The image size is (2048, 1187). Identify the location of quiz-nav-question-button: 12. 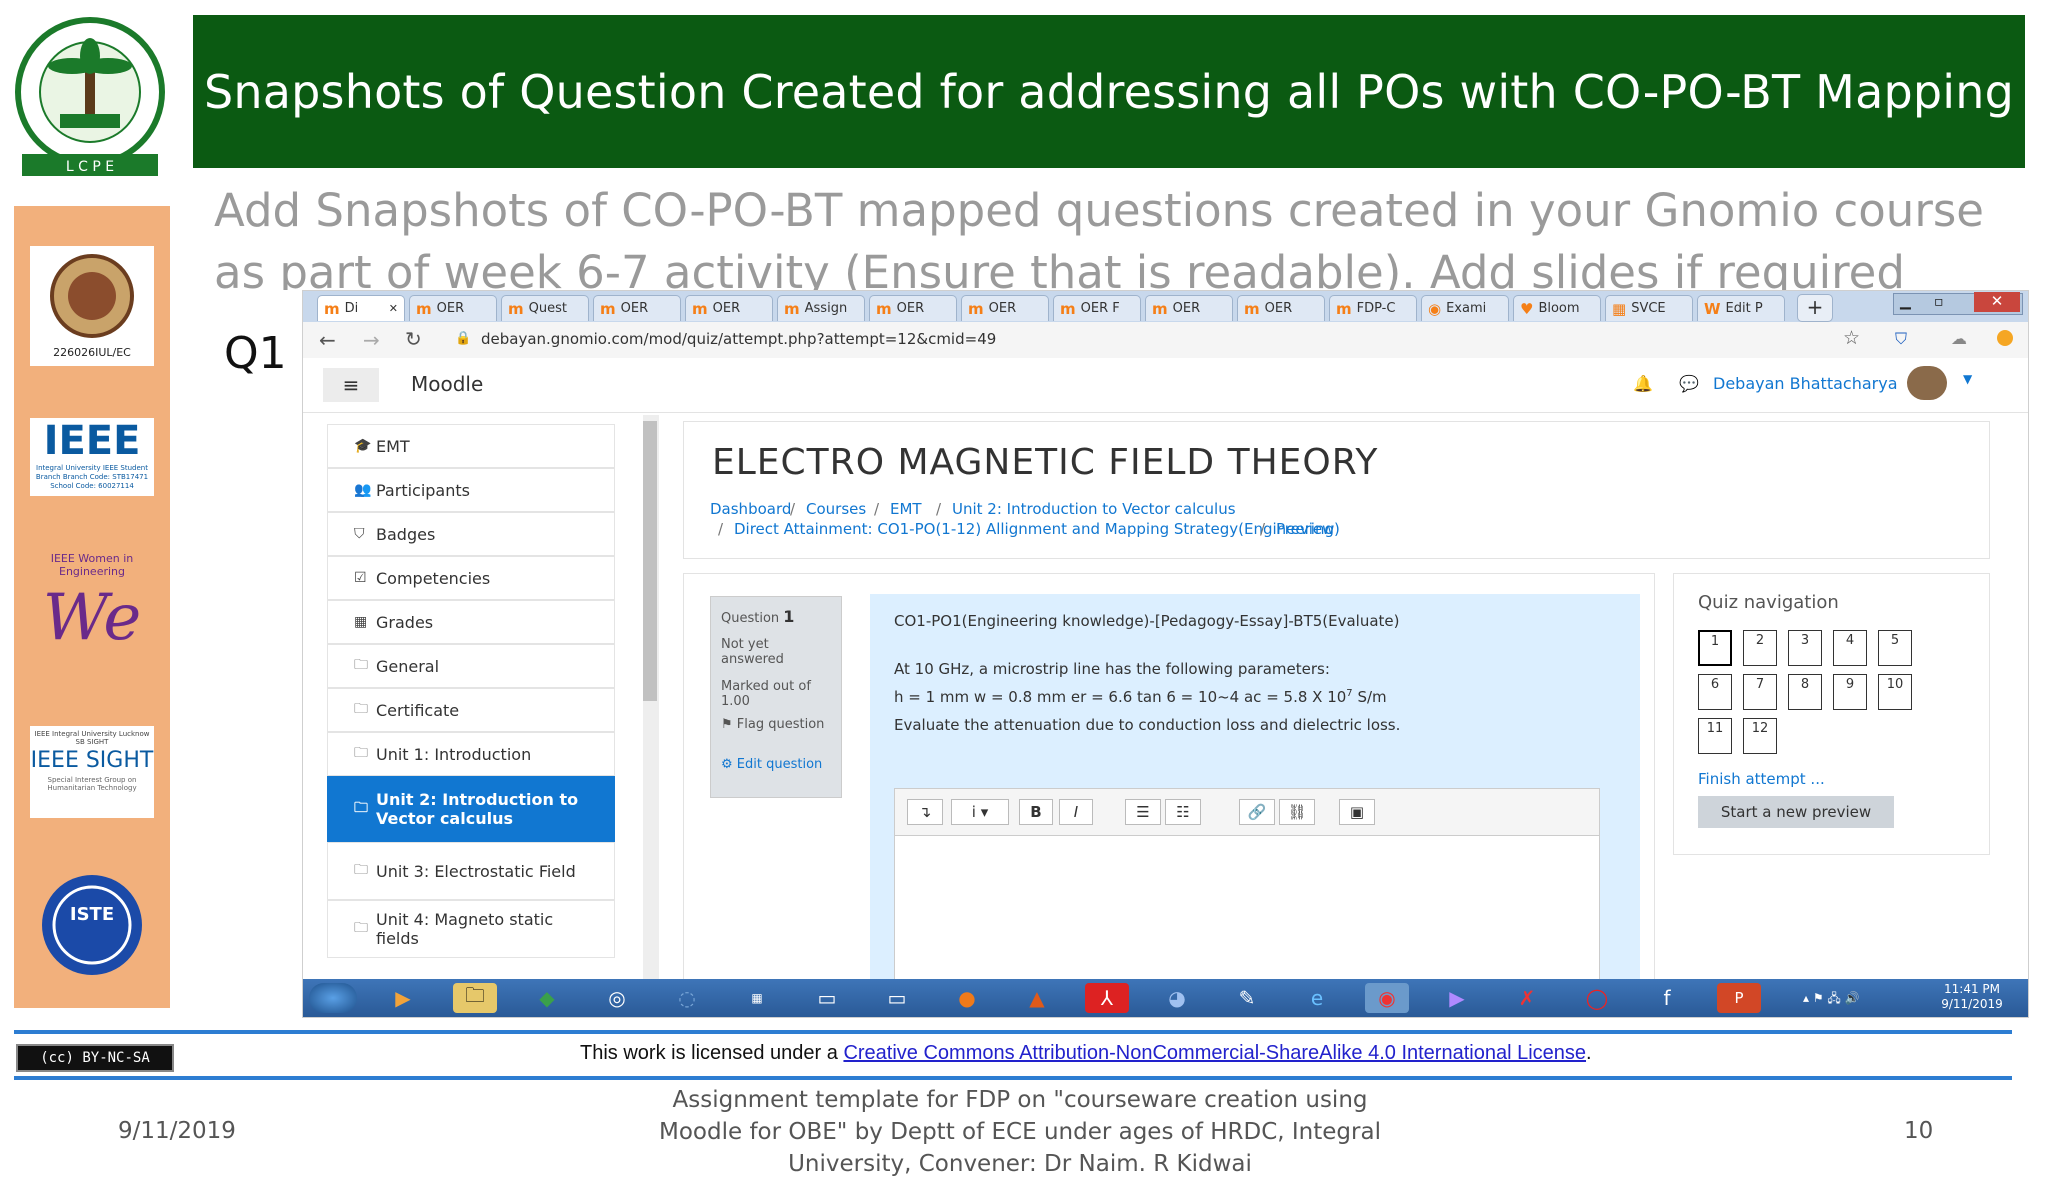
(1760, 736).